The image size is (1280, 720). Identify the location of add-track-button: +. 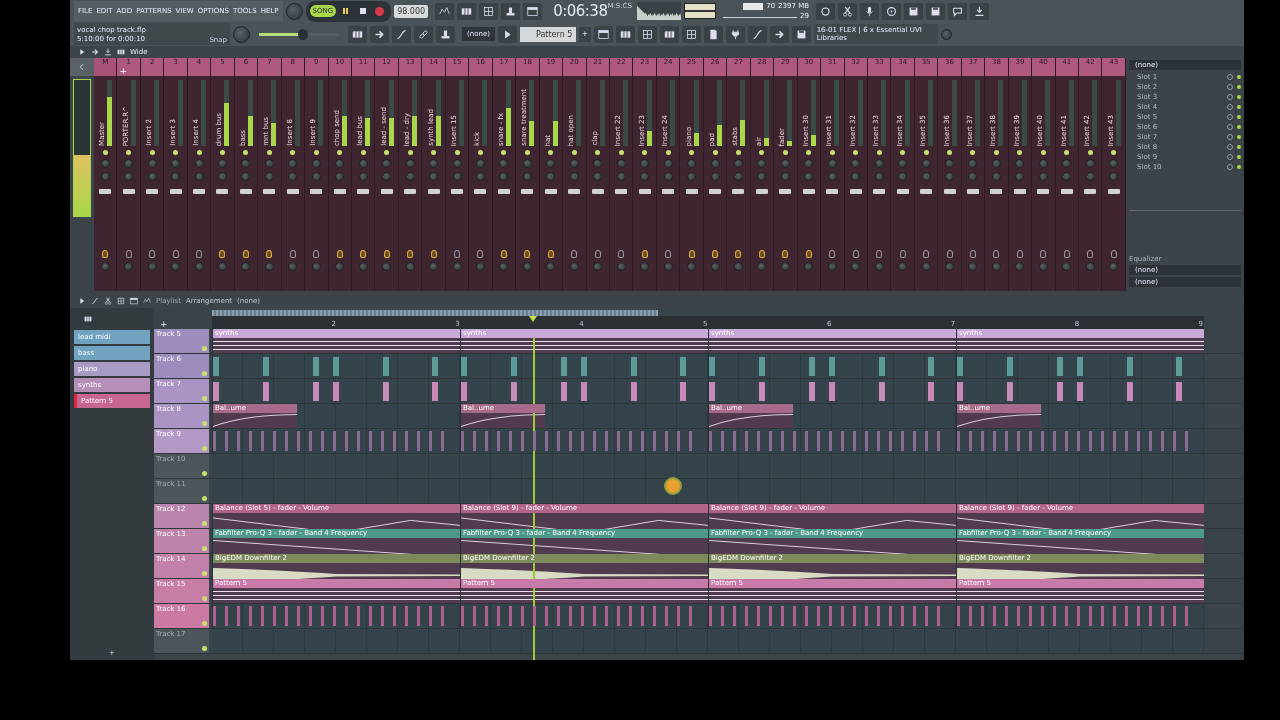
(164, 324).